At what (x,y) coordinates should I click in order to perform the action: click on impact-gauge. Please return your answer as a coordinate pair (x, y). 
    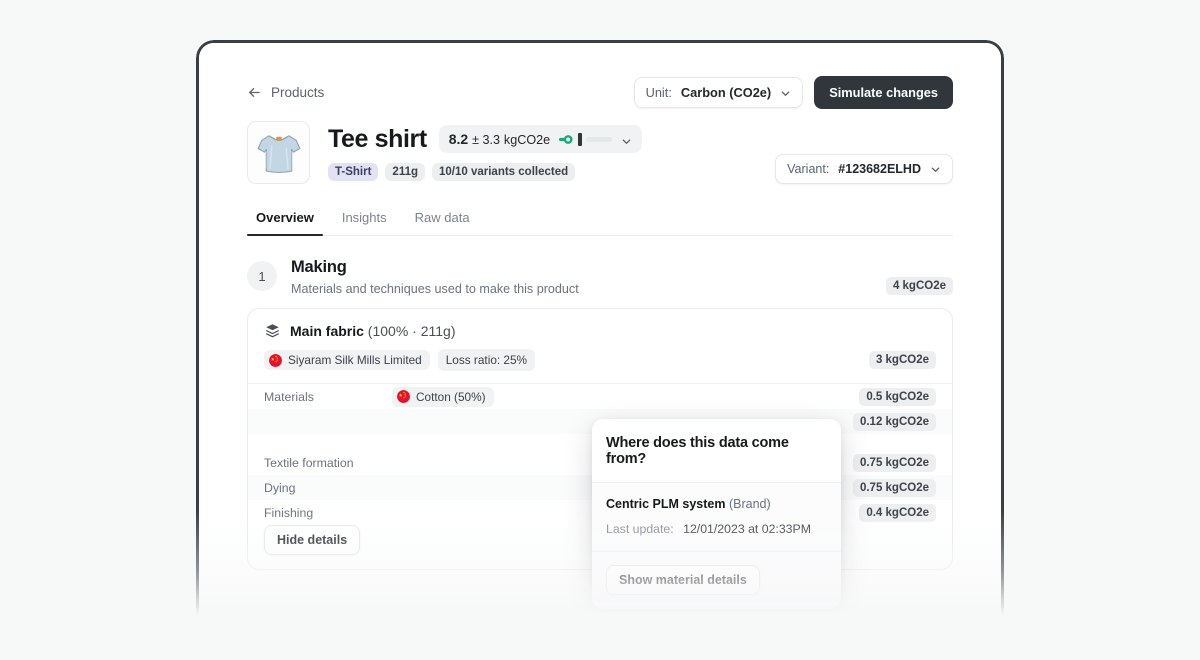
    Looking at the image, I should click on (586, 139).